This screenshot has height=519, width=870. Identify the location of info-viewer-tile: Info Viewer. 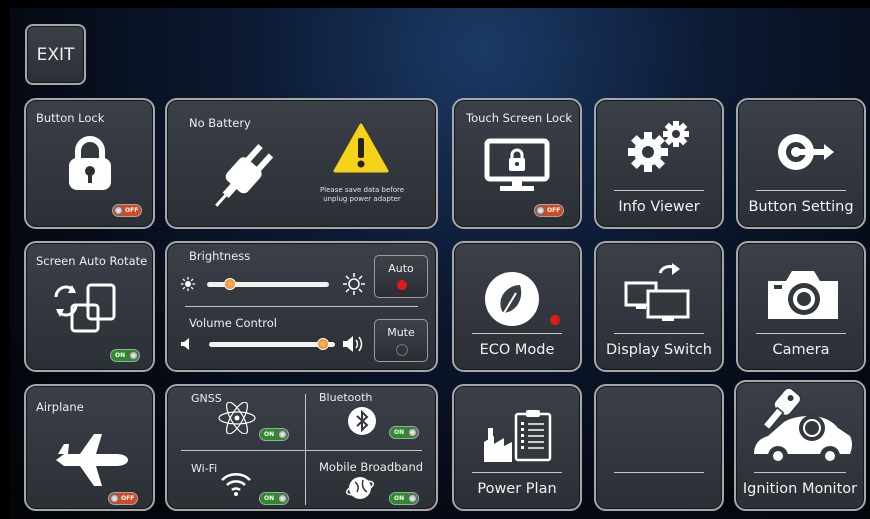
(659, 163).